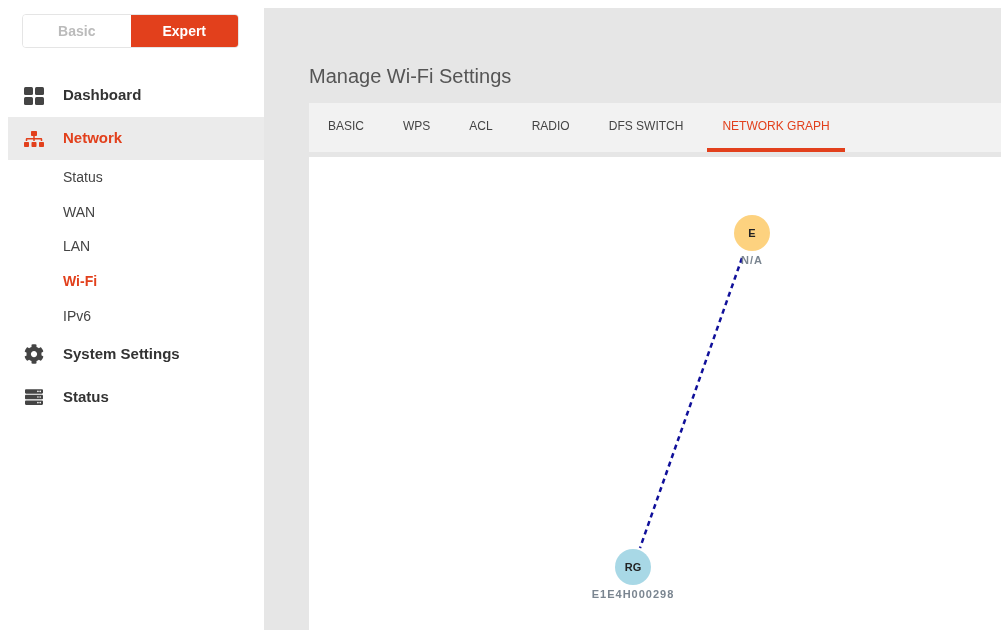 The height and width of the screenshot is (630, 1001). Describe the element at coordinates (83, 177) in the screenshot. I see `subnav-item: Status` at that location.